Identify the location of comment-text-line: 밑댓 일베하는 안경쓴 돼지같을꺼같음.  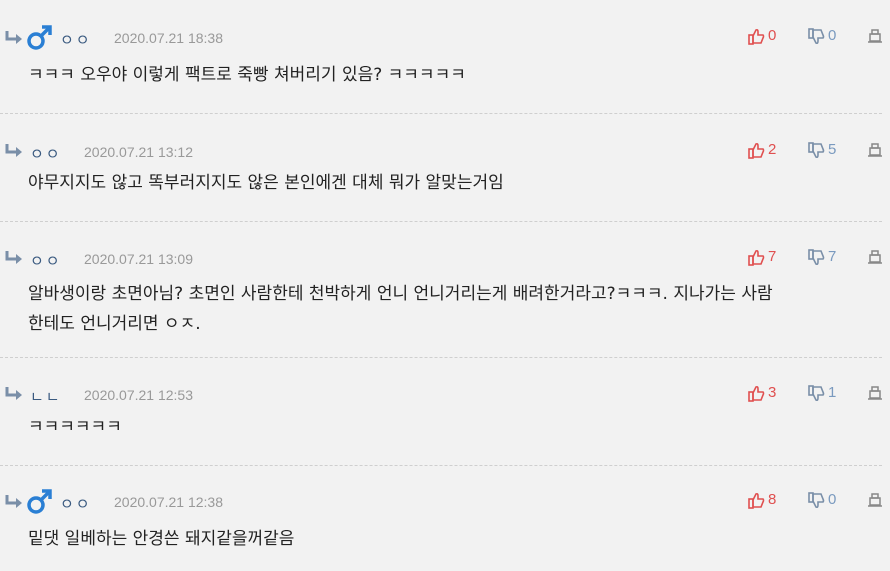
(161, 539).